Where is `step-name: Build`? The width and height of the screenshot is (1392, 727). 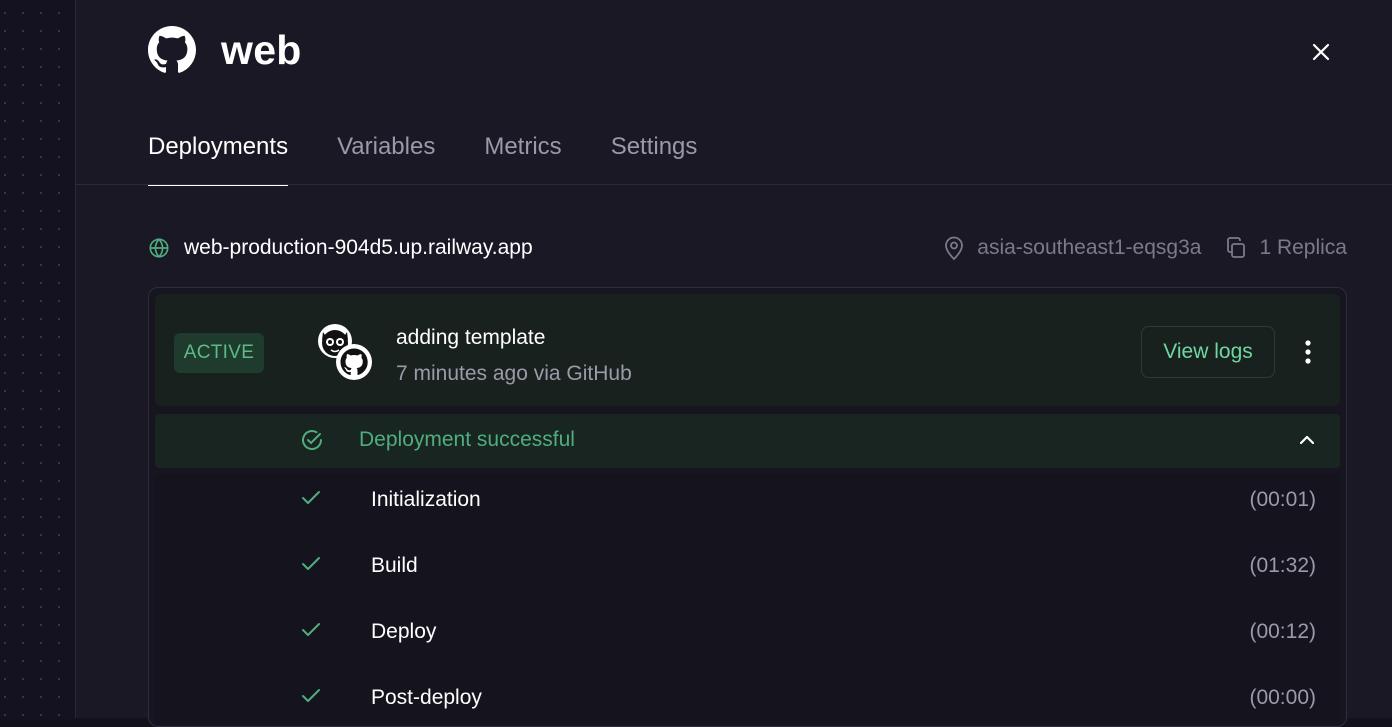 step-name: Build is located at coordinates (394, 565).